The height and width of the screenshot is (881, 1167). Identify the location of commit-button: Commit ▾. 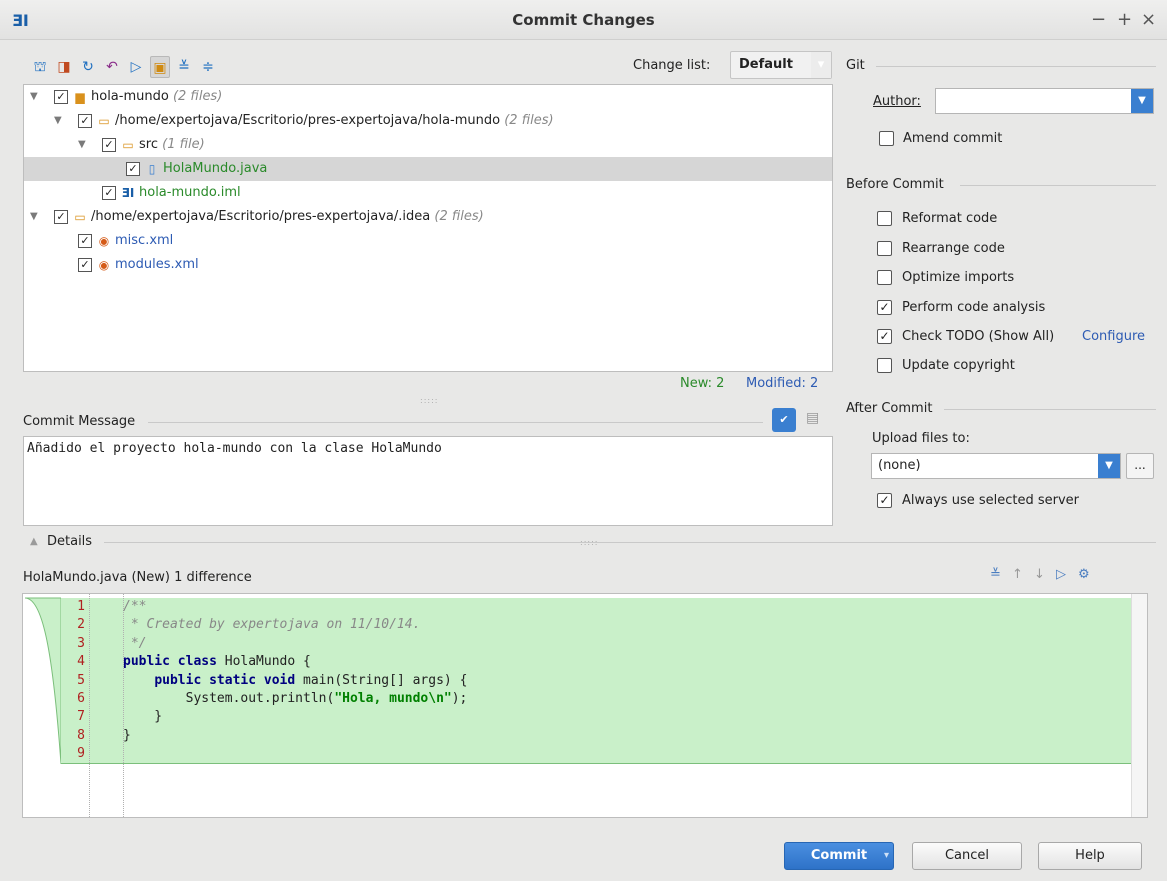
(839, 856).